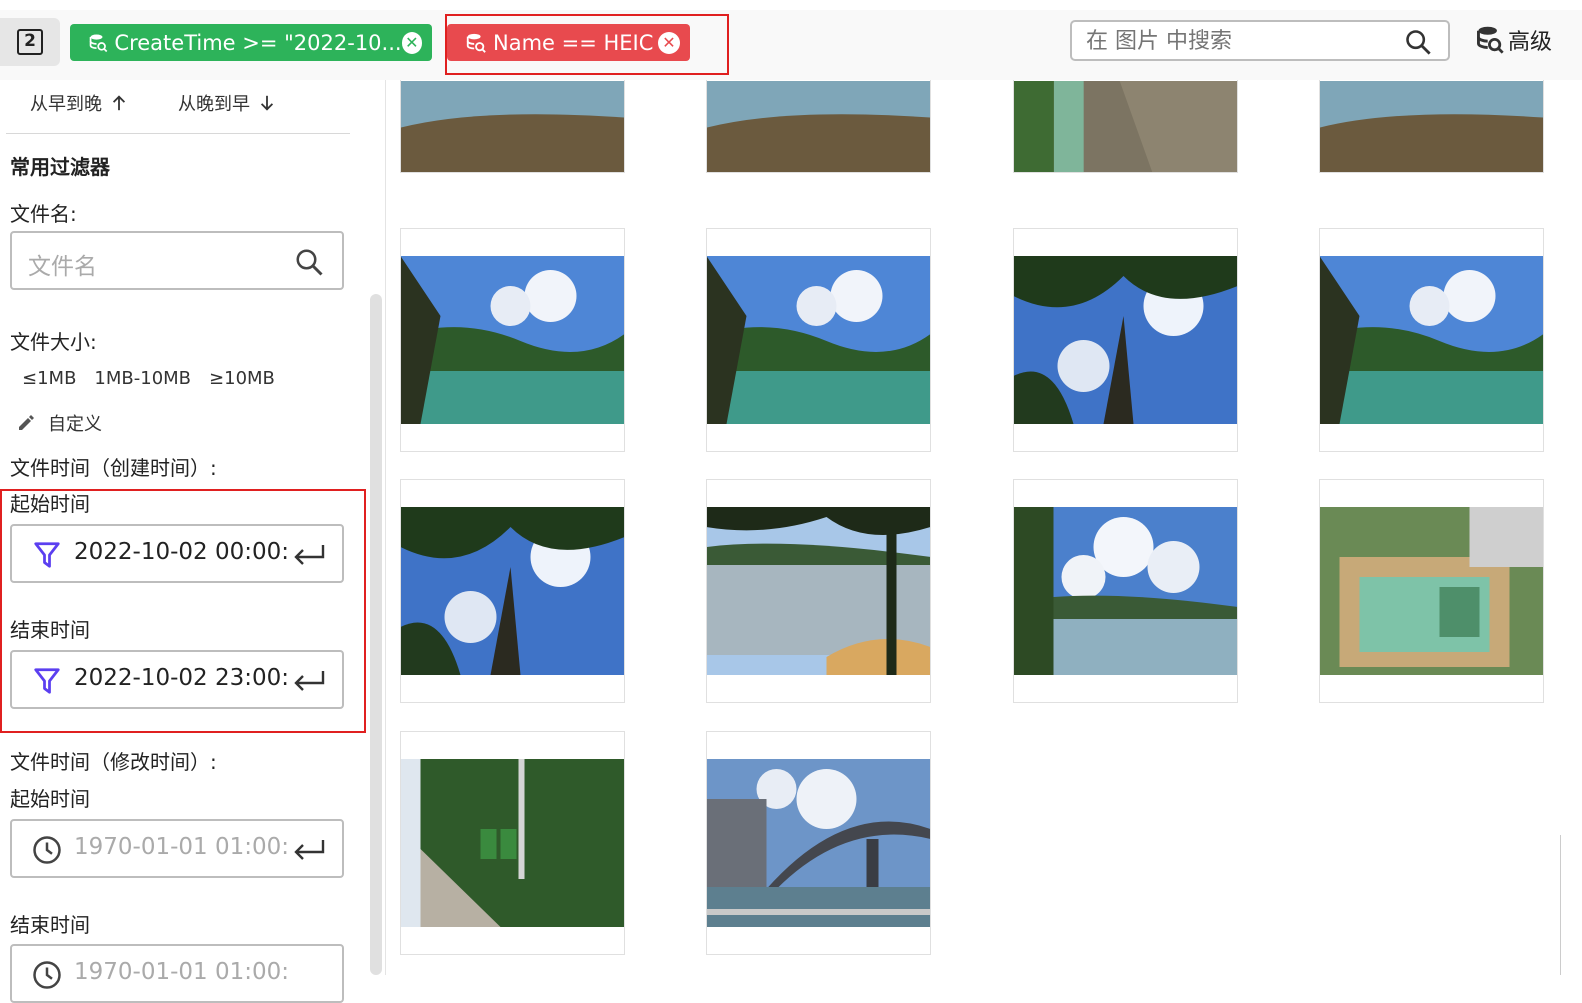  Describe the element at coordinates (267, 103) in the screenshot. I see `arrow-down-icon` at that location.